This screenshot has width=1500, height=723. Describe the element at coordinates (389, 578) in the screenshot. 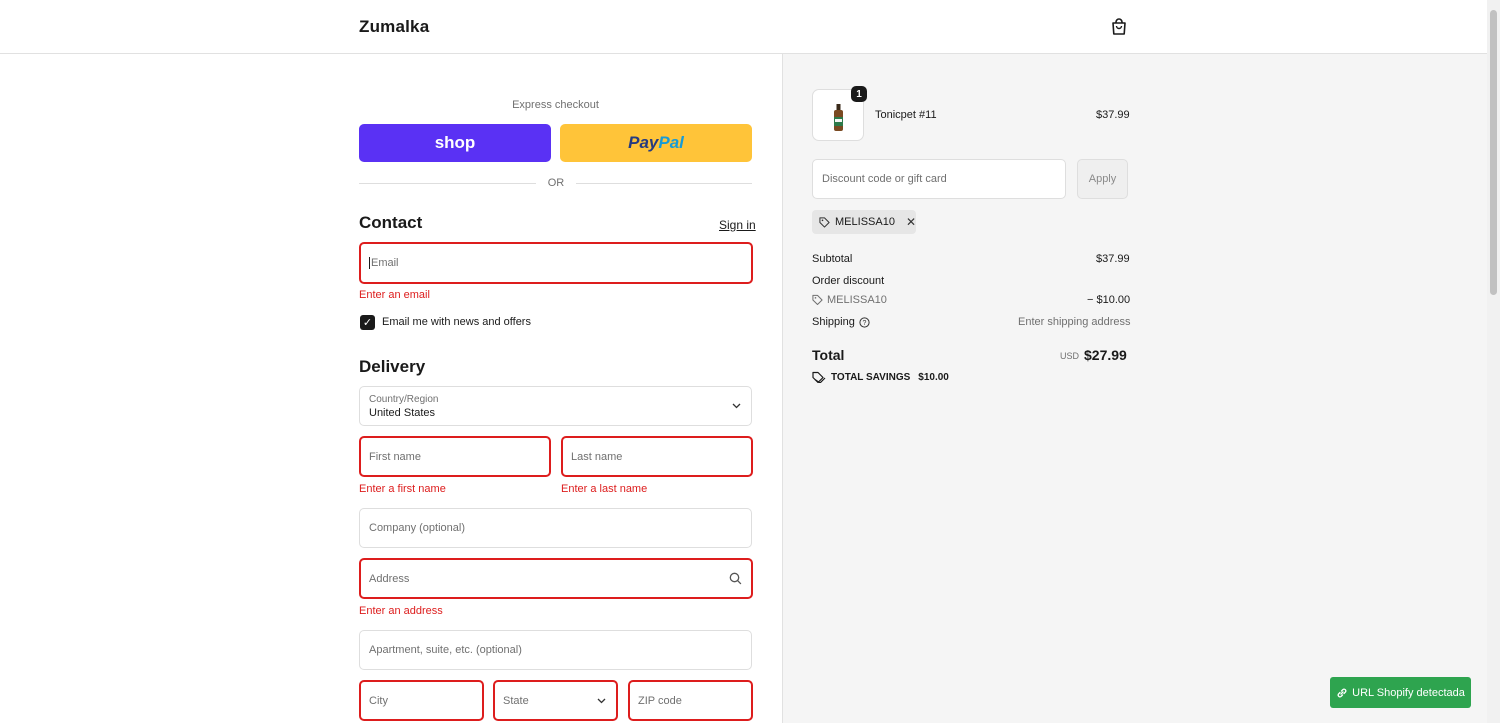

I see `address-placeholder: Address` at that location.